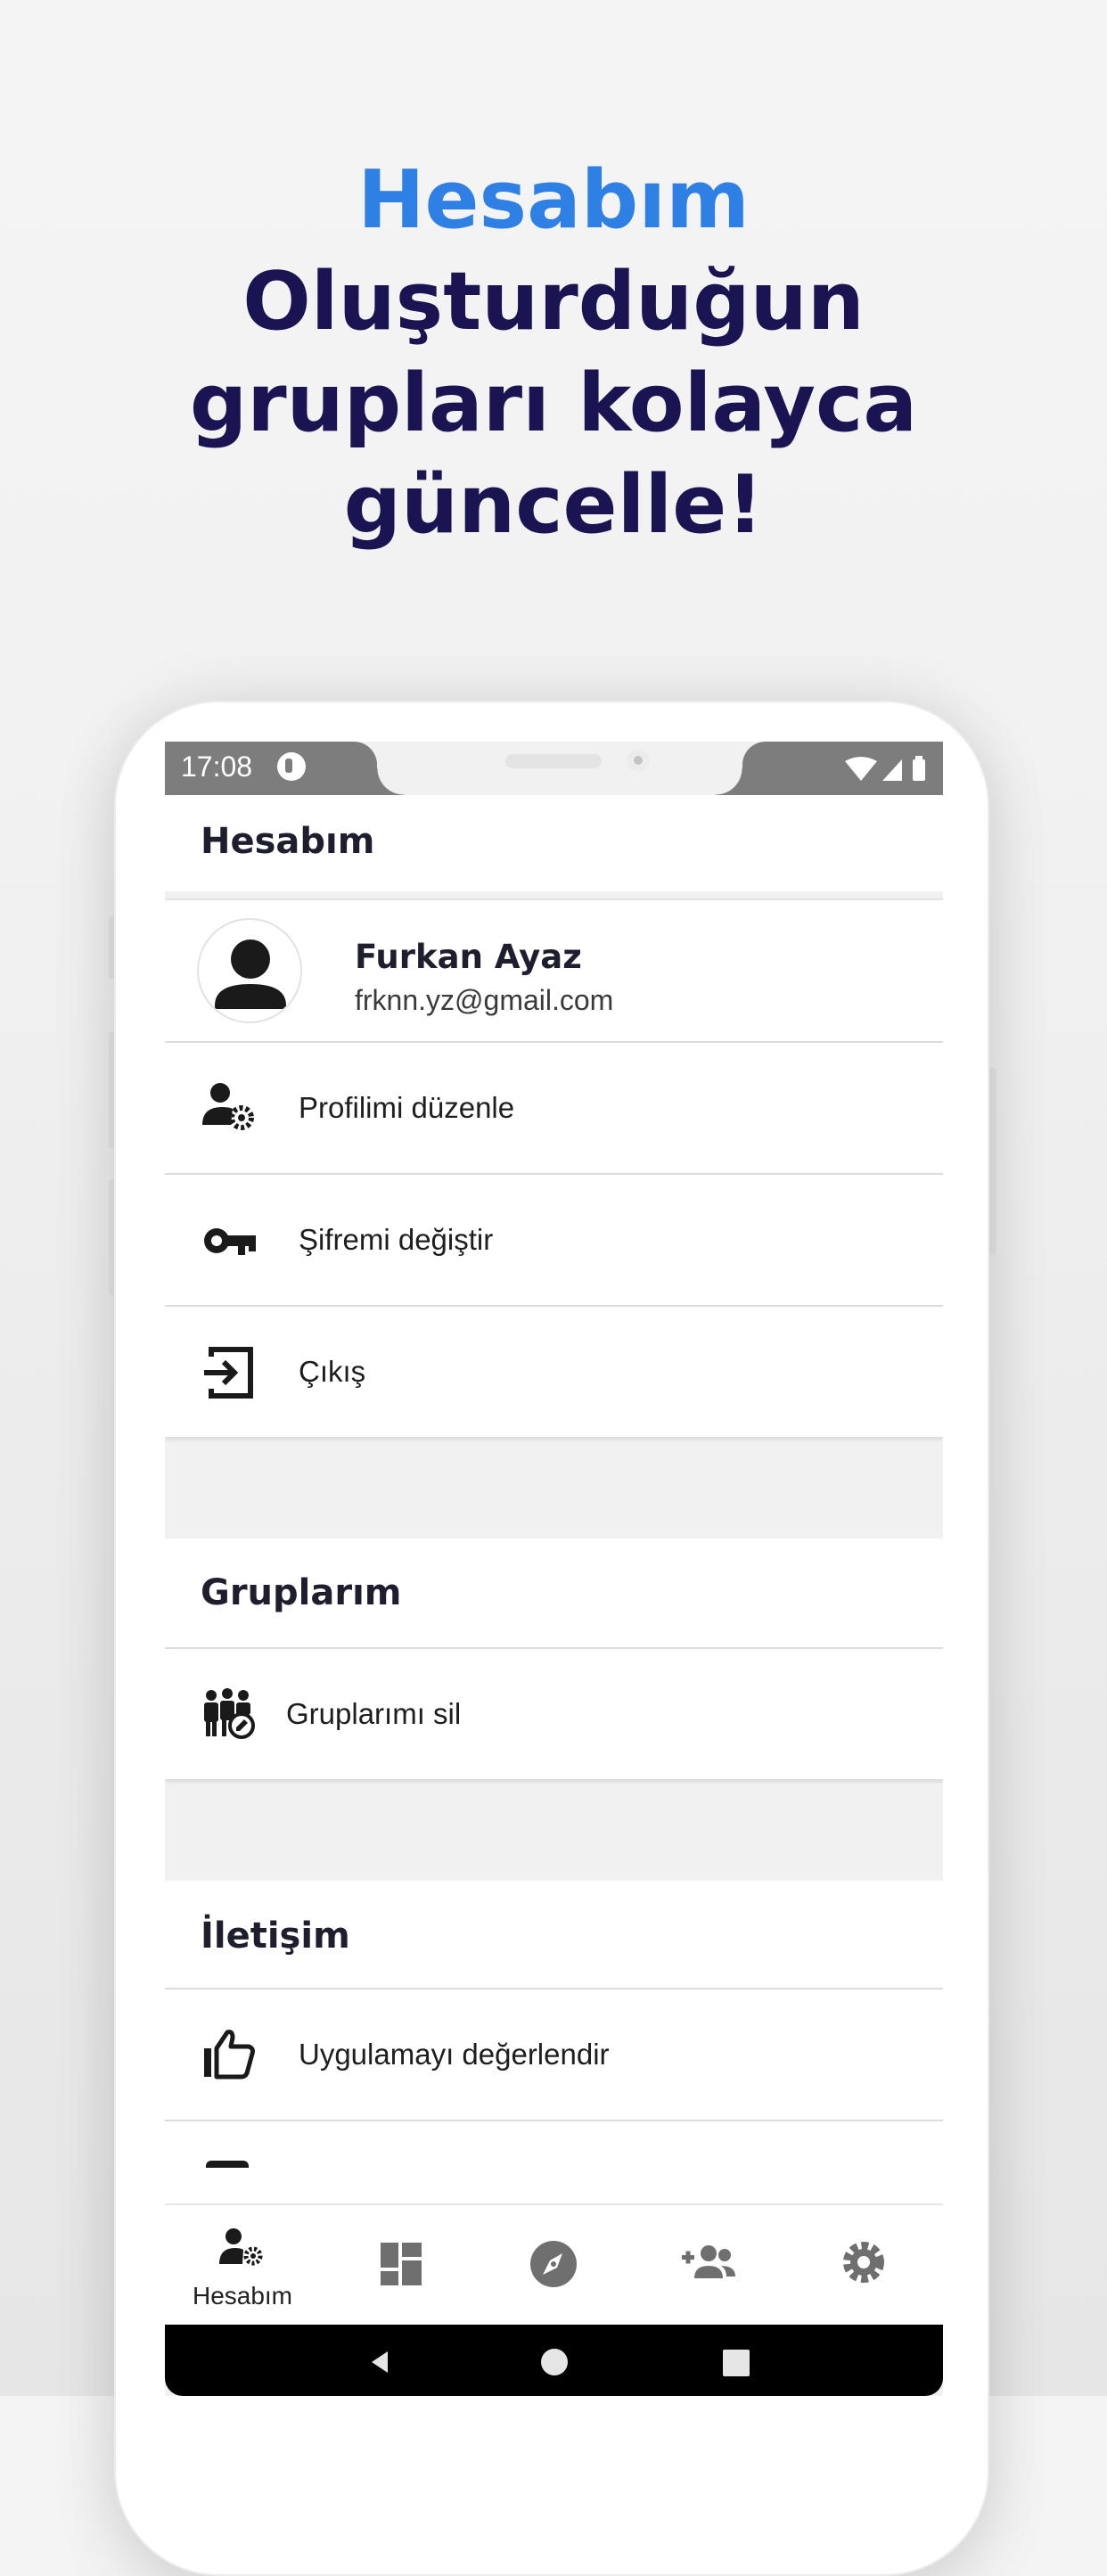 The width and height of the screenshot is (1107, 2576). Describe the element at coordinates (554, 2164) in the screenshot. I see `menu-item-partial` at that location.